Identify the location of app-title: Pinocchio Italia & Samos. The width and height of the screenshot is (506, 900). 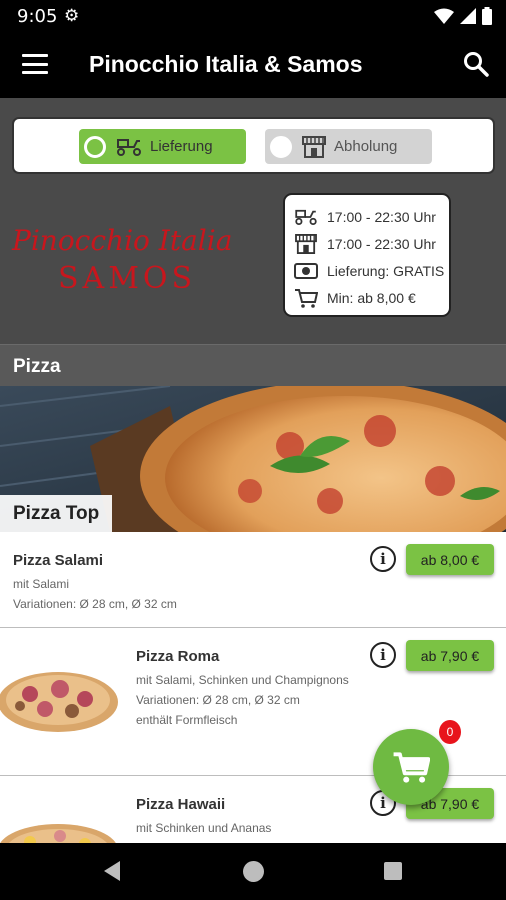
(226, 64).